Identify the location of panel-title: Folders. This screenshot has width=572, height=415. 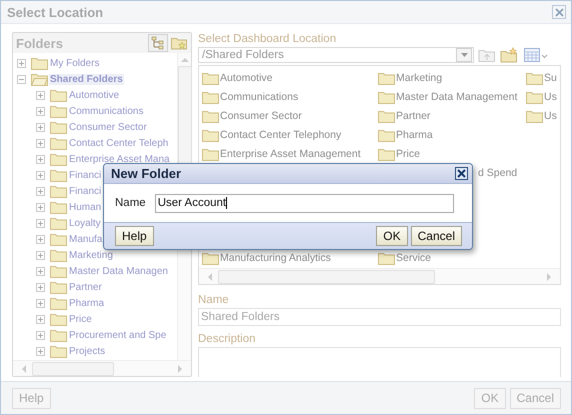
(40, 43).